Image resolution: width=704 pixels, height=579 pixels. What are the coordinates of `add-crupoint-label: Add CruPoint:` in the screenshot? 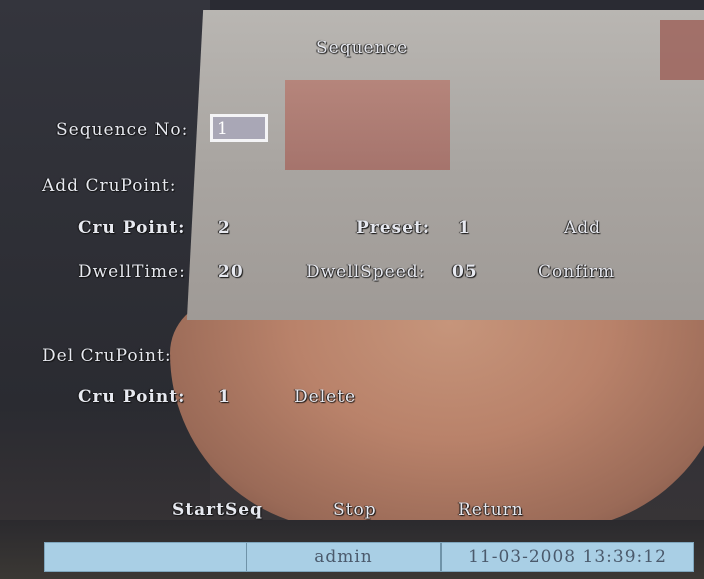 It's located at (109, 186).